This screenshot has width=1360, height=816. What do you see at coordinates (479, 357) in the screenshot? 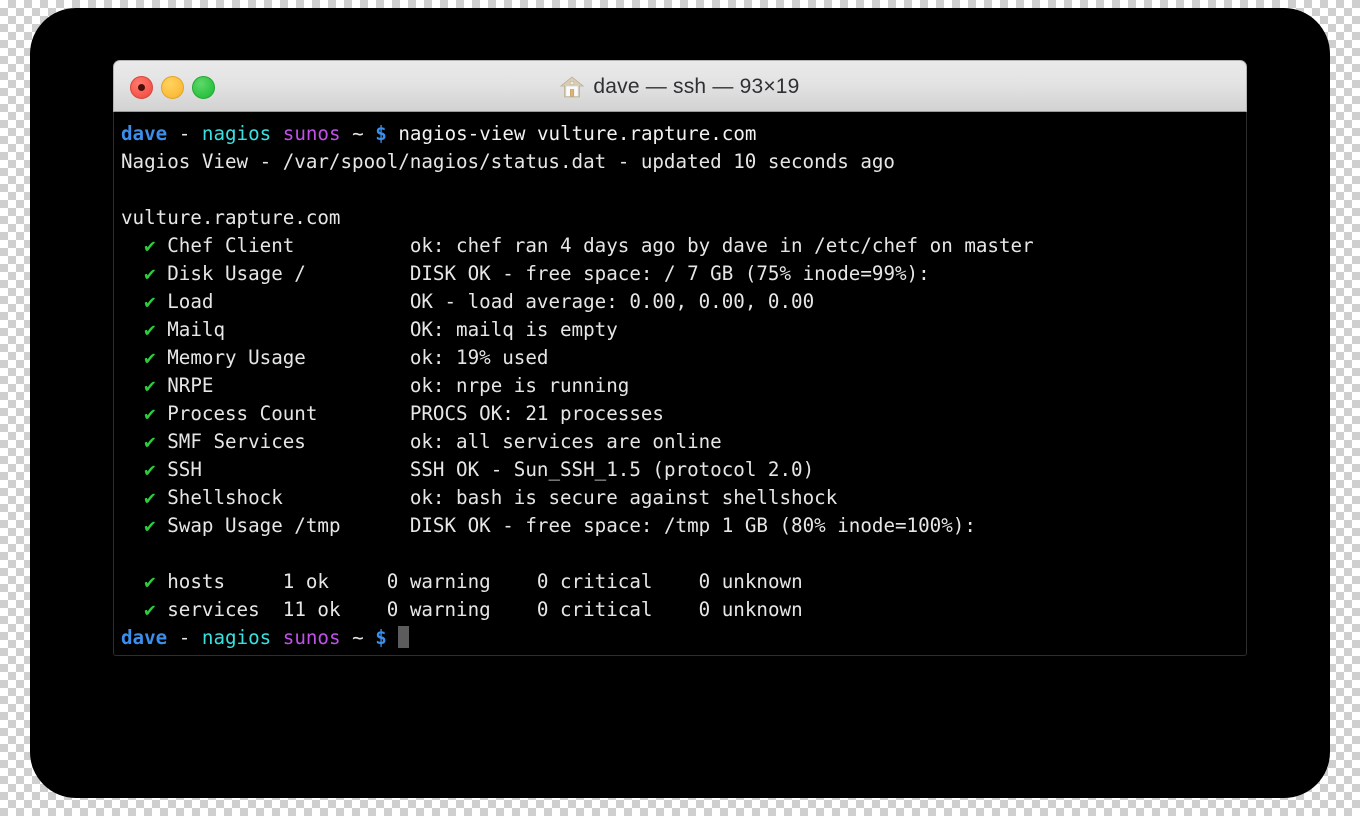
I see `service-status: ok: 19% used` at bounding box center [479, 357].